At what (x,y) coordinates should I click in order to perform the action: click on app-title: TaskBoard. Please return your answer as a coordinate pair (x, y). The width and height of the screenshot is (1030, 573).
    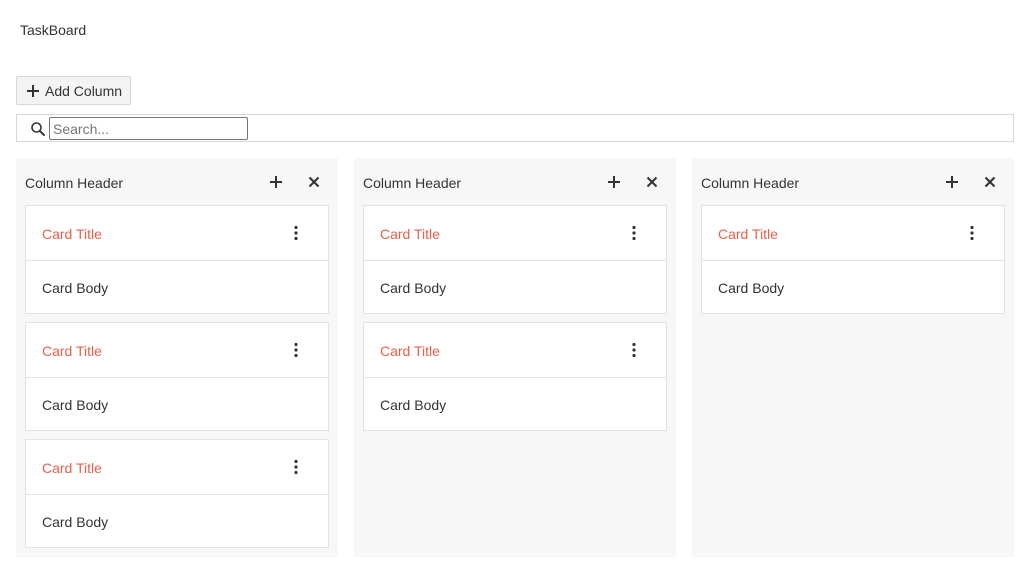
    Looking at the image, I should click on (53, 30).